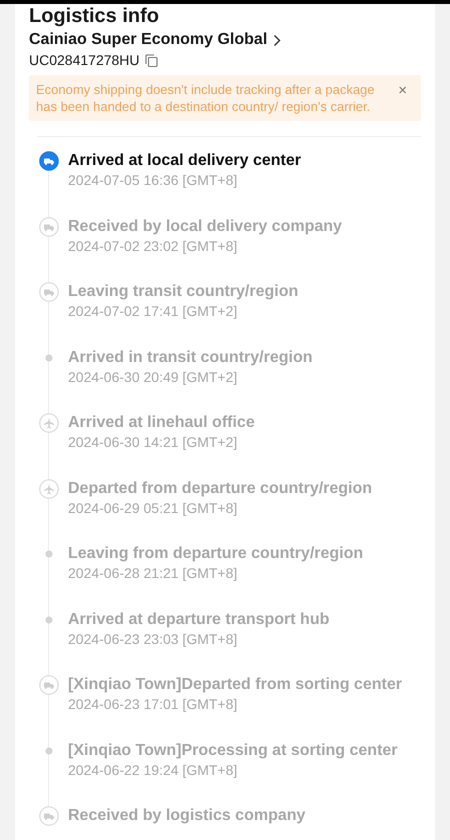 This screenshot has width=450, height=840. I want to click on event-title: Arrived in transit country/region, so click(190, 358).